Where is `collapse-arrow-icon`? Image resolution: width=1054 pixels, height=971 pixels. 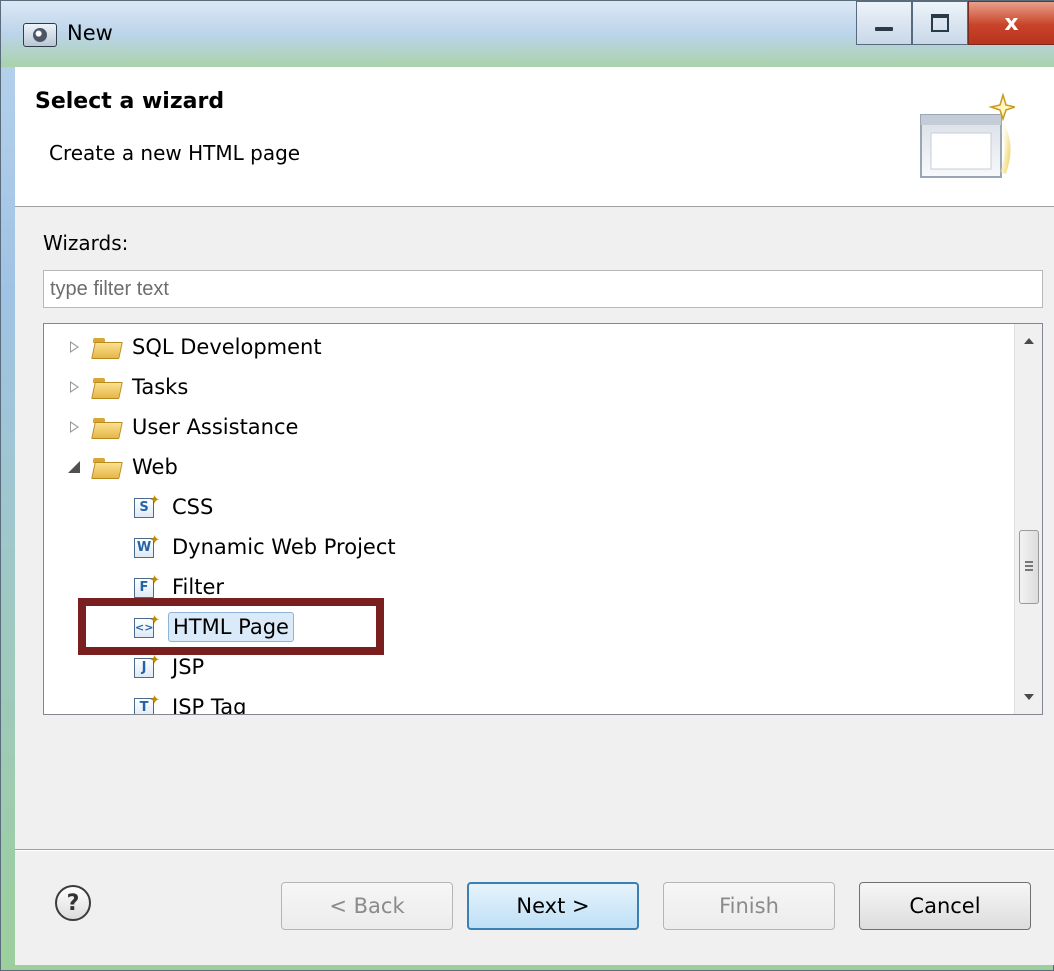
collapse-arrow-icon is located at coordinates (76, 467).